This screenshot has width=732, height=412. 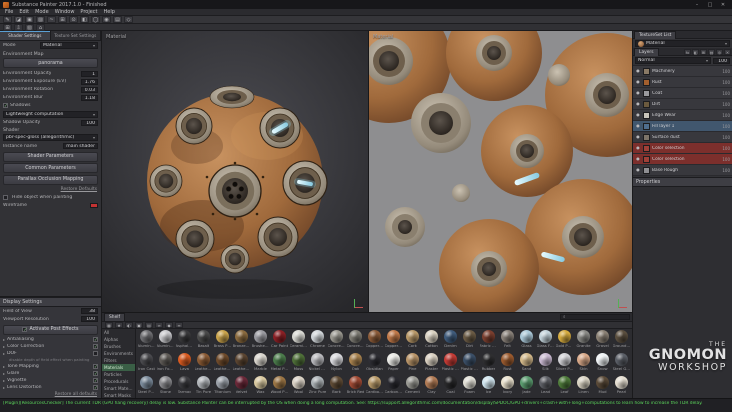 What do you see at coordinates (149, 325) in the screenshot?
I see `filter-shelf-icon: ▤` at bounding box center [149, 325].